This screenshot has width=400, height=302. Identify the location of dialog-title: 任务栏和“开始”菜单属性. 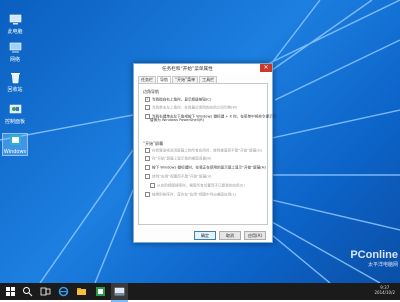
(187, 69).